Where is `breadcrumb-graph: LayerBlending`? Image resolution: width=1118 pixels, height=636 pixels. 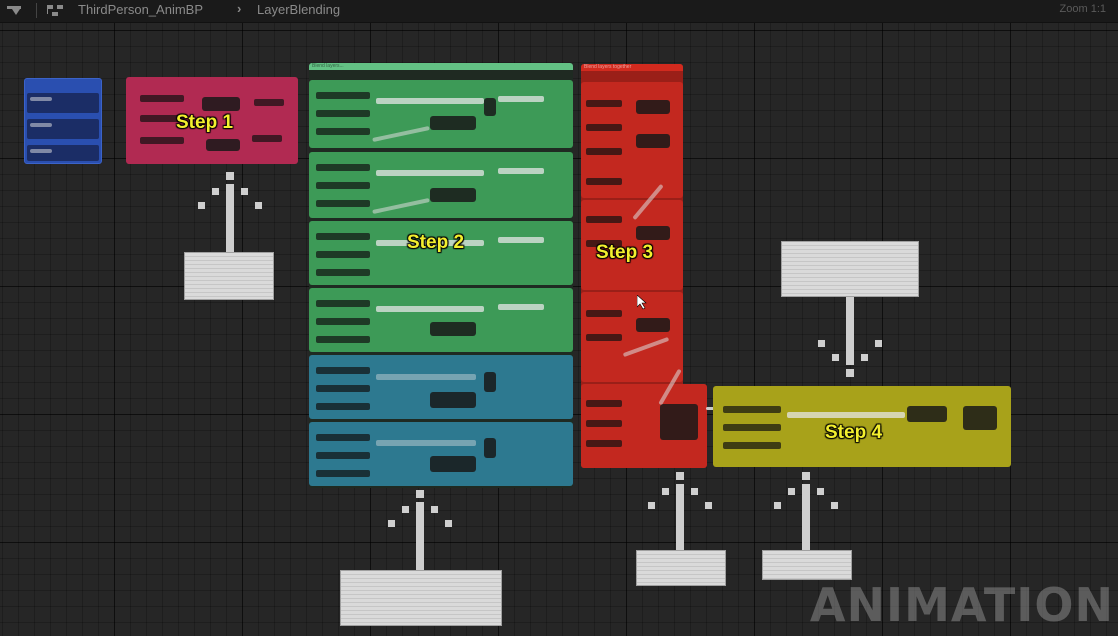
breadcrumb-graph: LayerBlending is located at coordinates (298, 9).